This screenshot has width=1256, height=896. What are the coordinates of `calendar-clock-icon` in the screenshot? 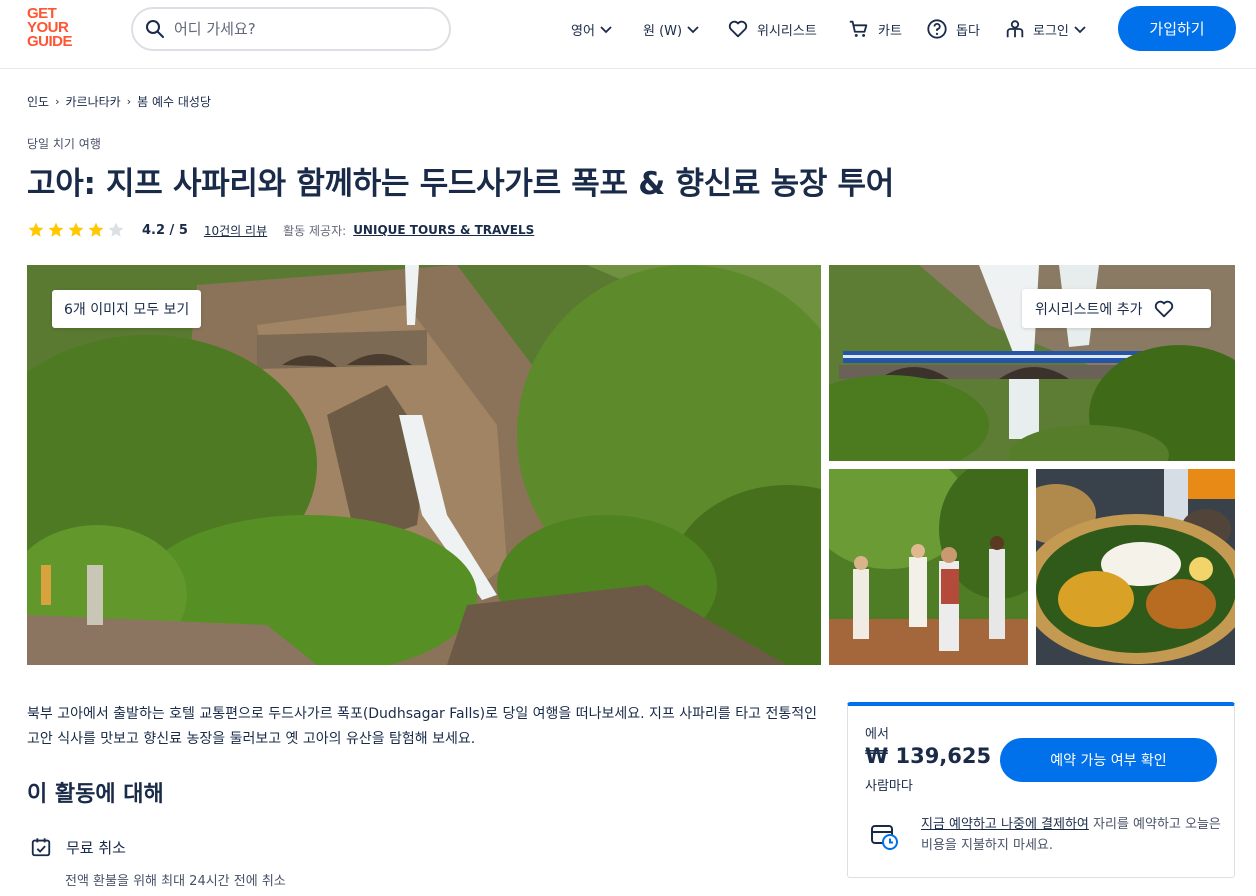 It's located at (884, 837).